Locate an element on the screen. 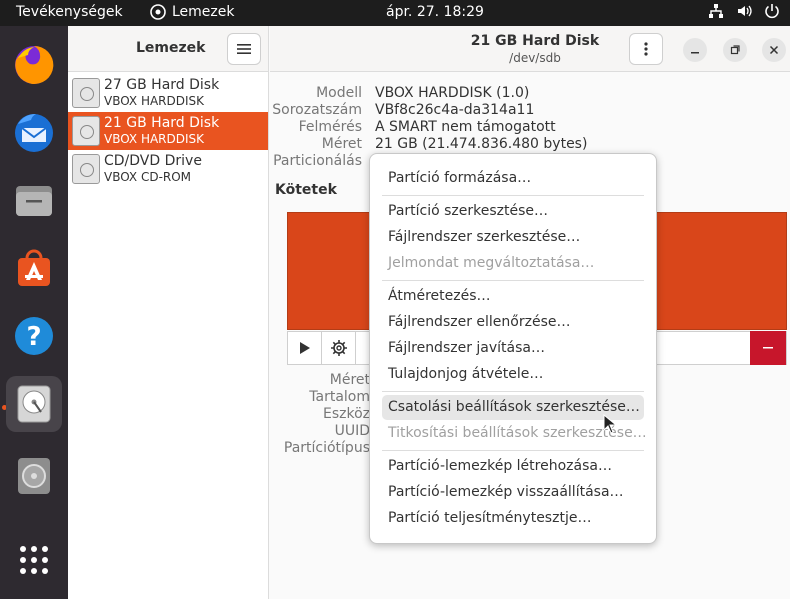 This screenshot has width=790, height=599. serial-value: VBf8c26c4a-da314a11 is located at coordinates (455, 110).